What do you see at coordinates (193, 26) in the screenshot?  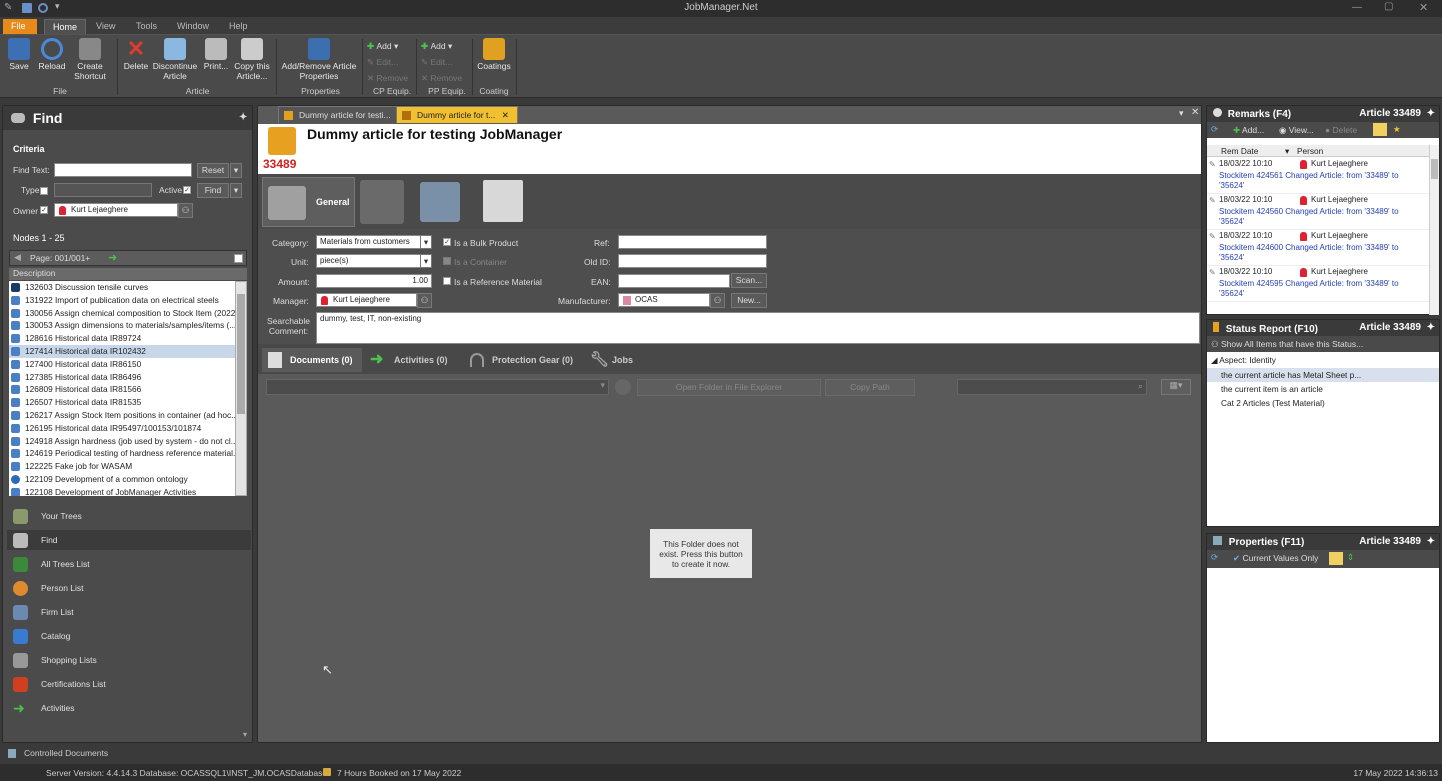 I see `menu-window: Window` at bounding box center [193, 26].